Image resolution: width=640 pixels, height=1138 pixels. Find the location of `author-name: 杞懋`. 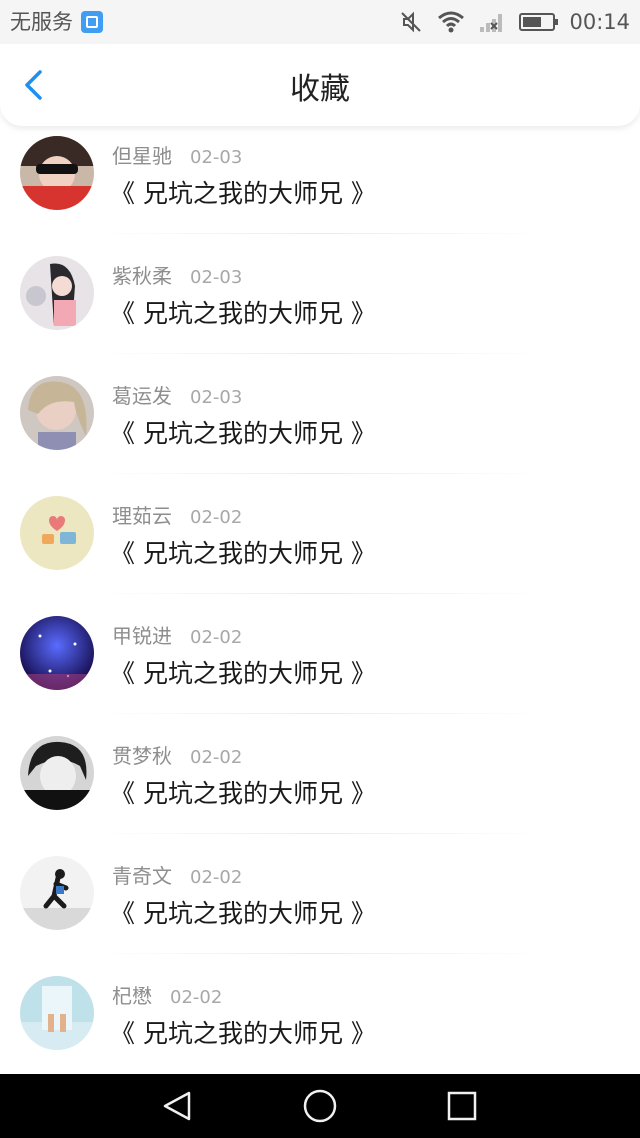

author-name: 杞懋 is located at coordinates (132, 996).